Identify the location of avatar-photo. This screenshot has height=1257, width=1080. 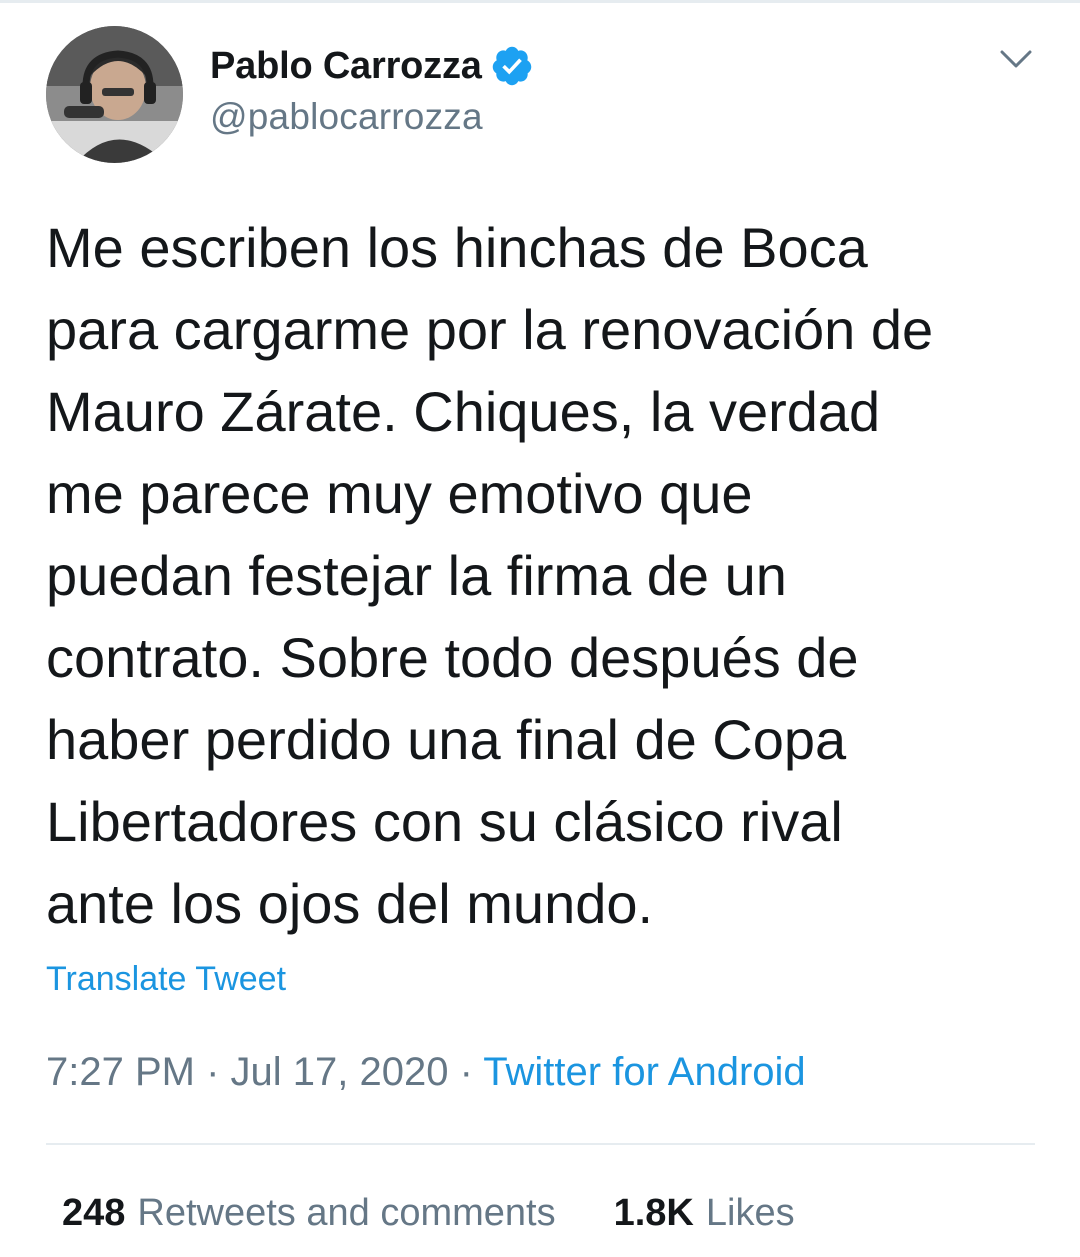
(114, 94).